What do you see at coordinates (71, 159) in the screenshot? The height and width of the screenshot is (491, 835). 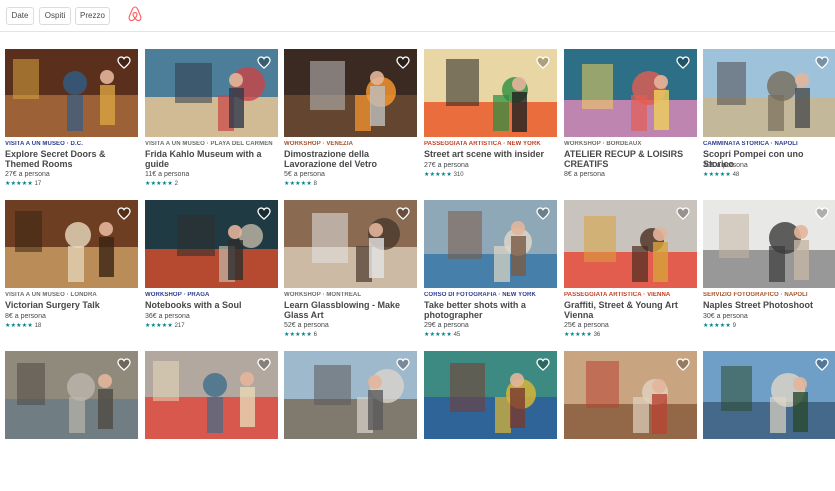 I see `experience-title: Explore Secret Doors & Themed Rooms` at bounding box center [71, 159].